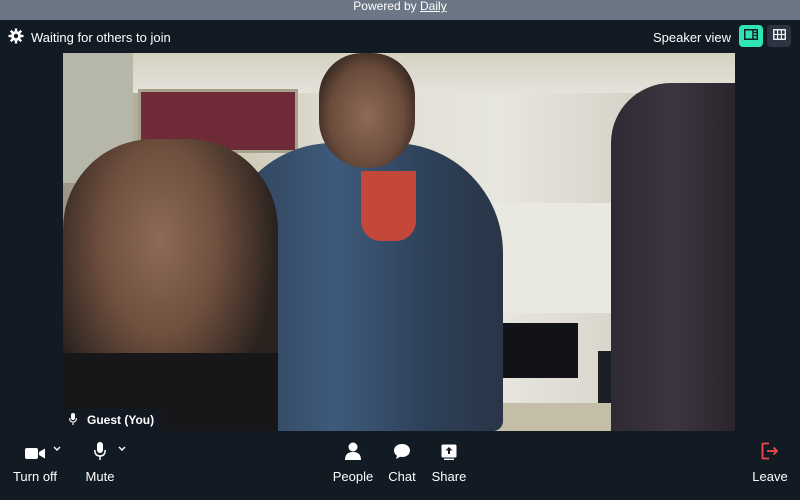  I want to click on waiting-status: Waiting for others to join, so click(101, 37).